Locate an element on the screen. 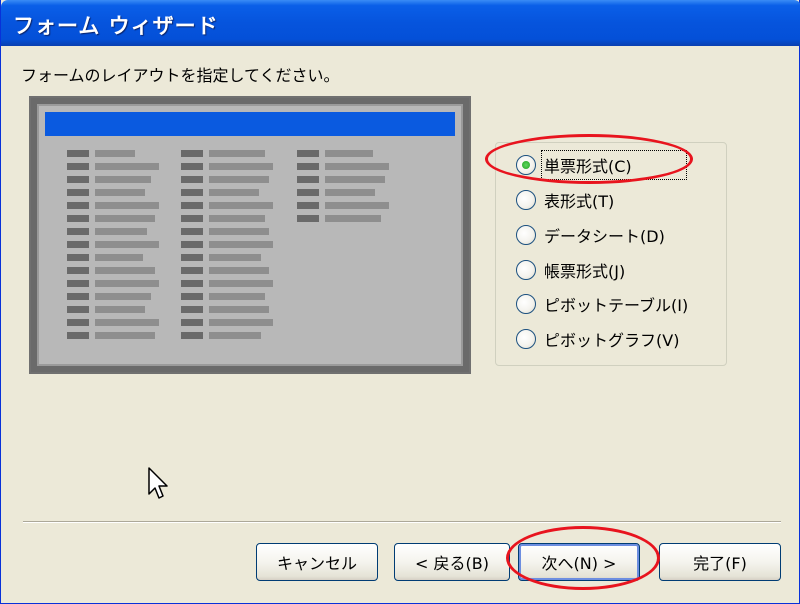 Image resolution: width=800 pixels, height=604 pixels. option-pivot-table: ピボットテーブル(I) is located at coordinates (602, 304).